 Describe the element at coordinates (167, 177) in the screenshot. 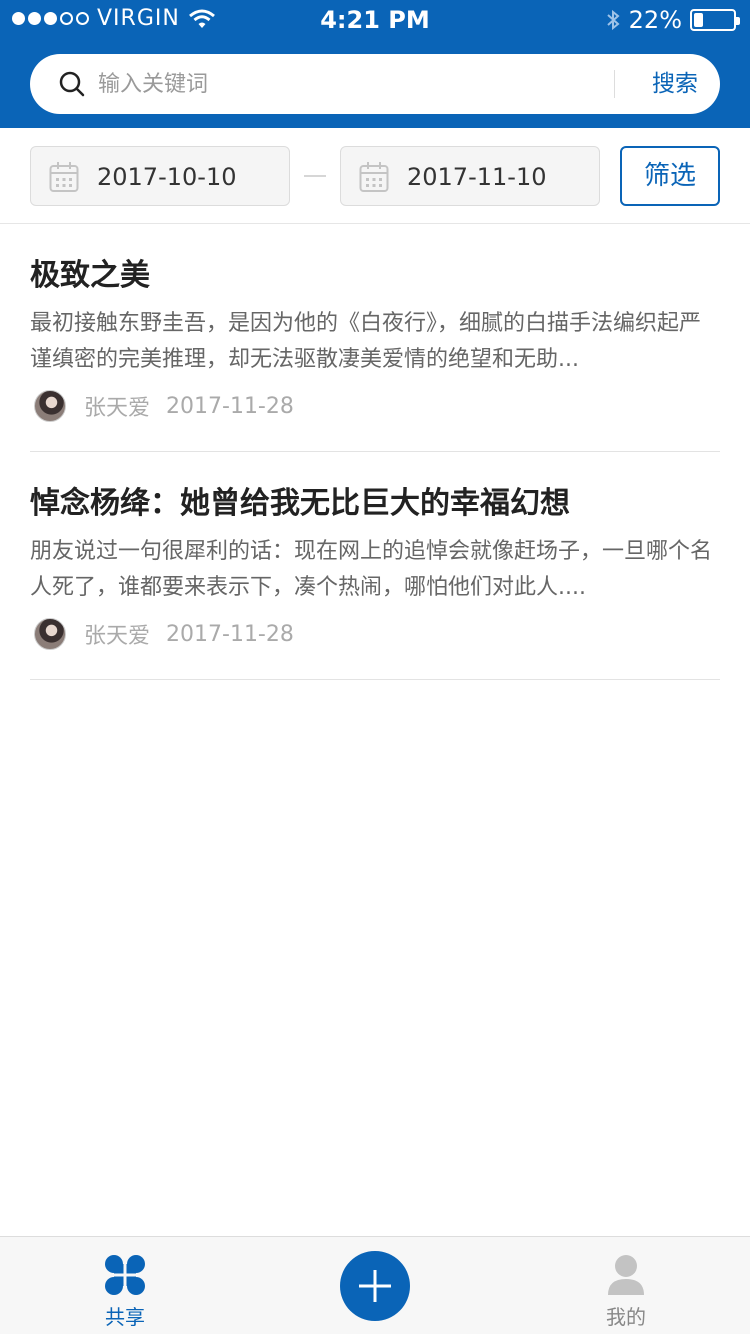

I see `start-date-value: 2017-10-10` at that location.